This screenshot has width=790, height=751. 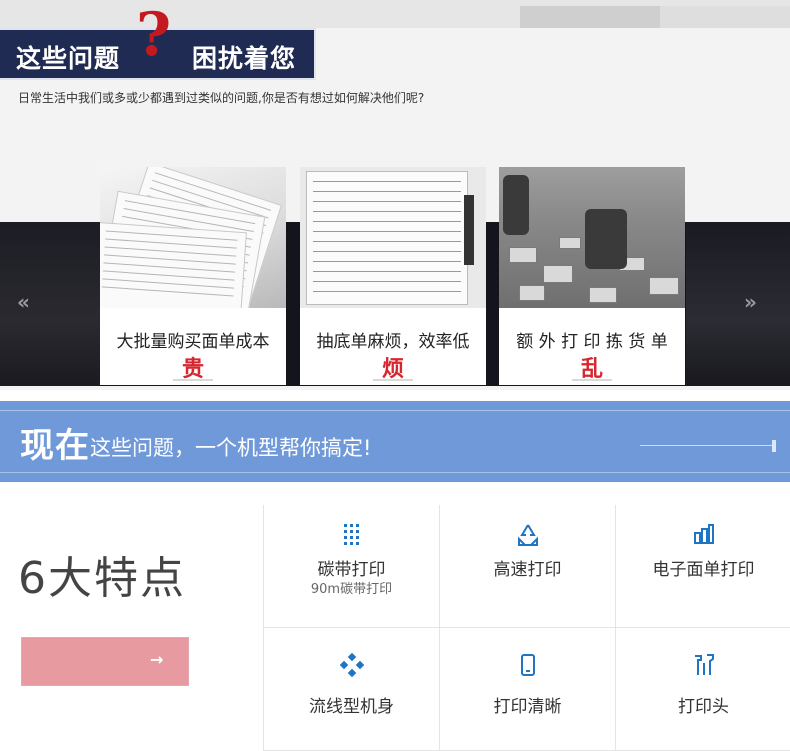 I want to click on problem-caption: 抽底单麻烦，效率低, so click(x=393, y=342).